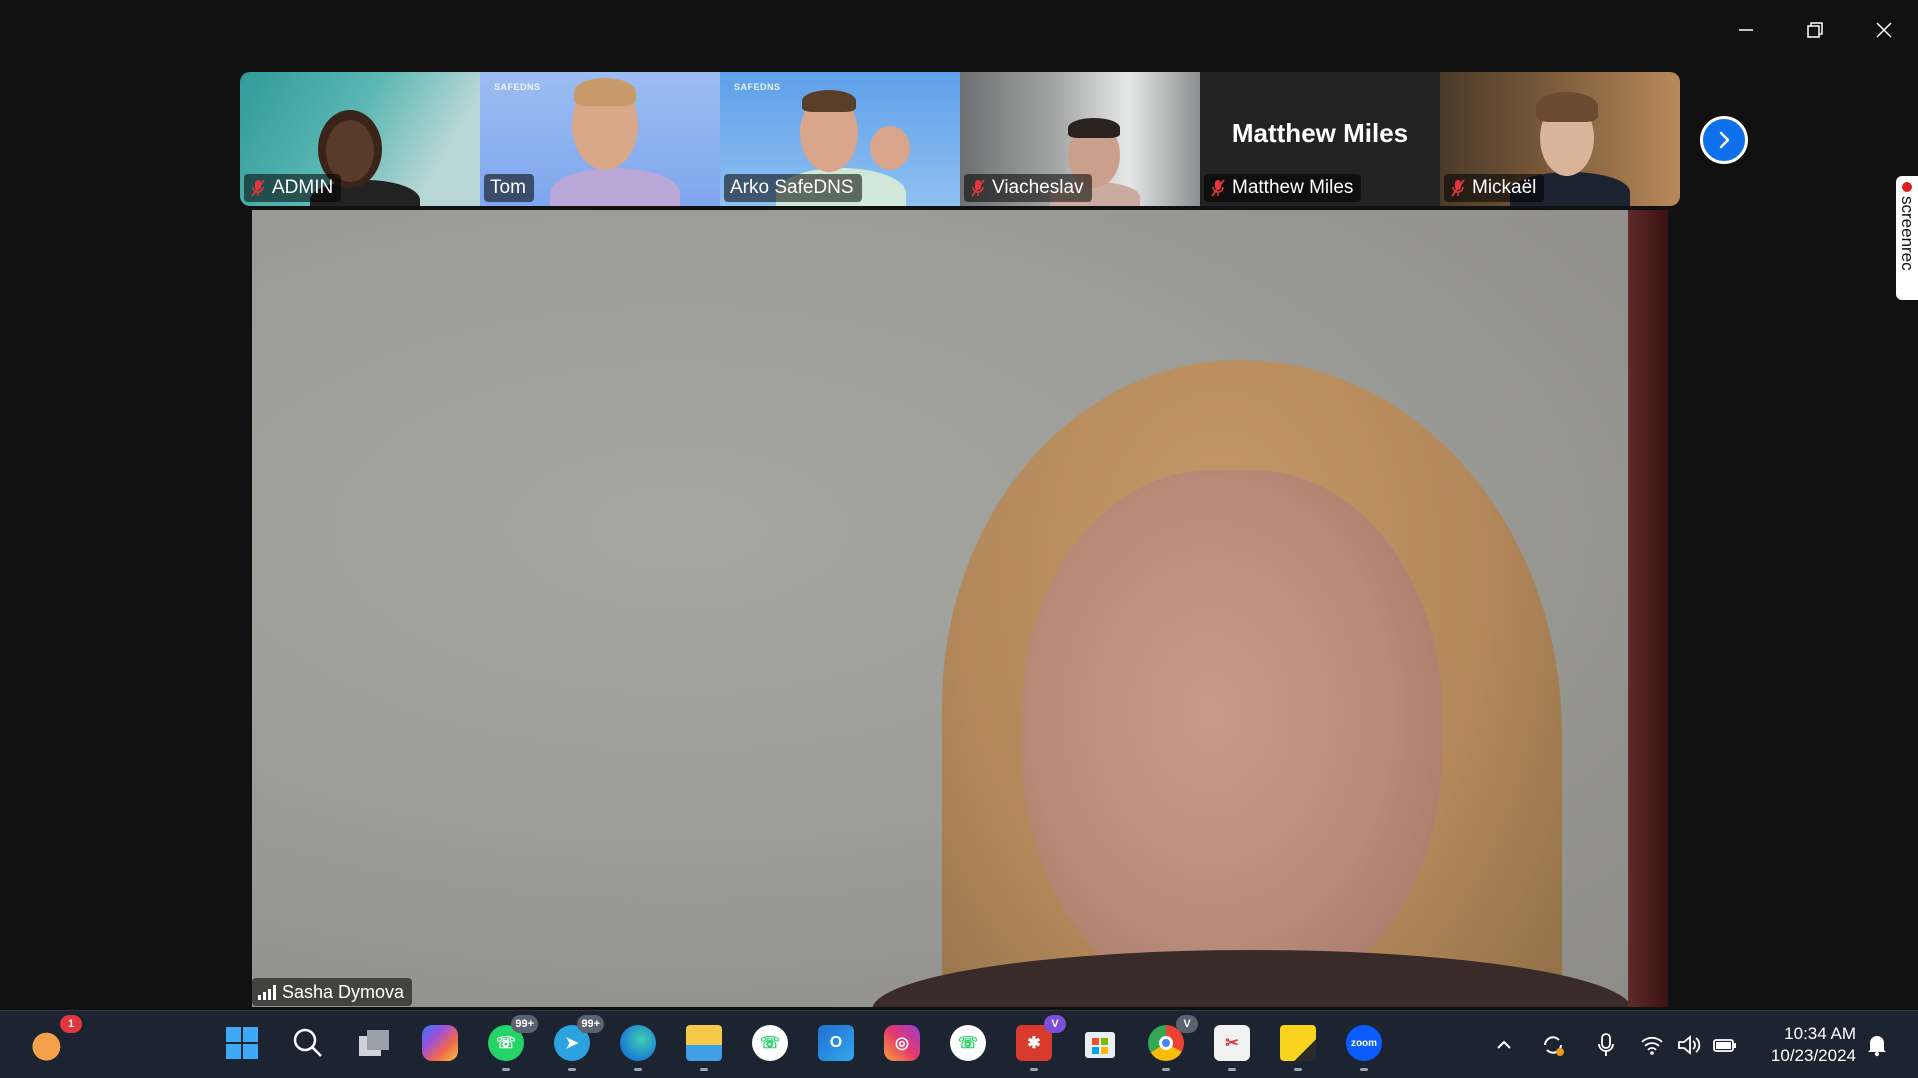 The image size is (1918, 1078). I want to click on zoom-label: zoom, so click(1364, 1043).